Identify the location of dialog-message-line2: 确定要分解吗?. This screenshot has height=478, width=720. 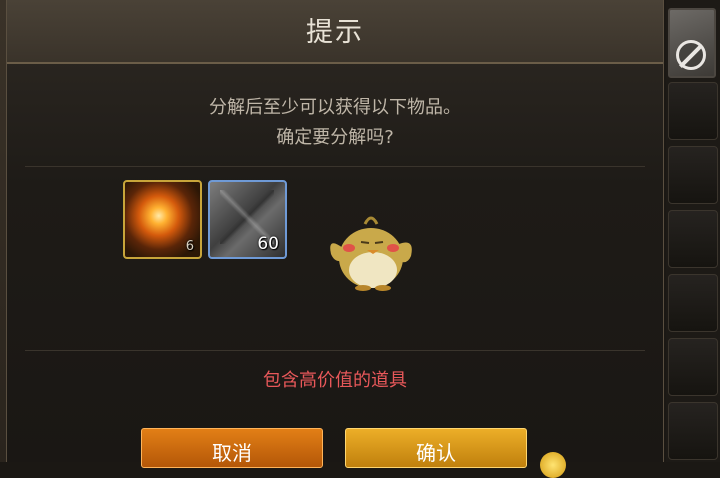
(335, 137).